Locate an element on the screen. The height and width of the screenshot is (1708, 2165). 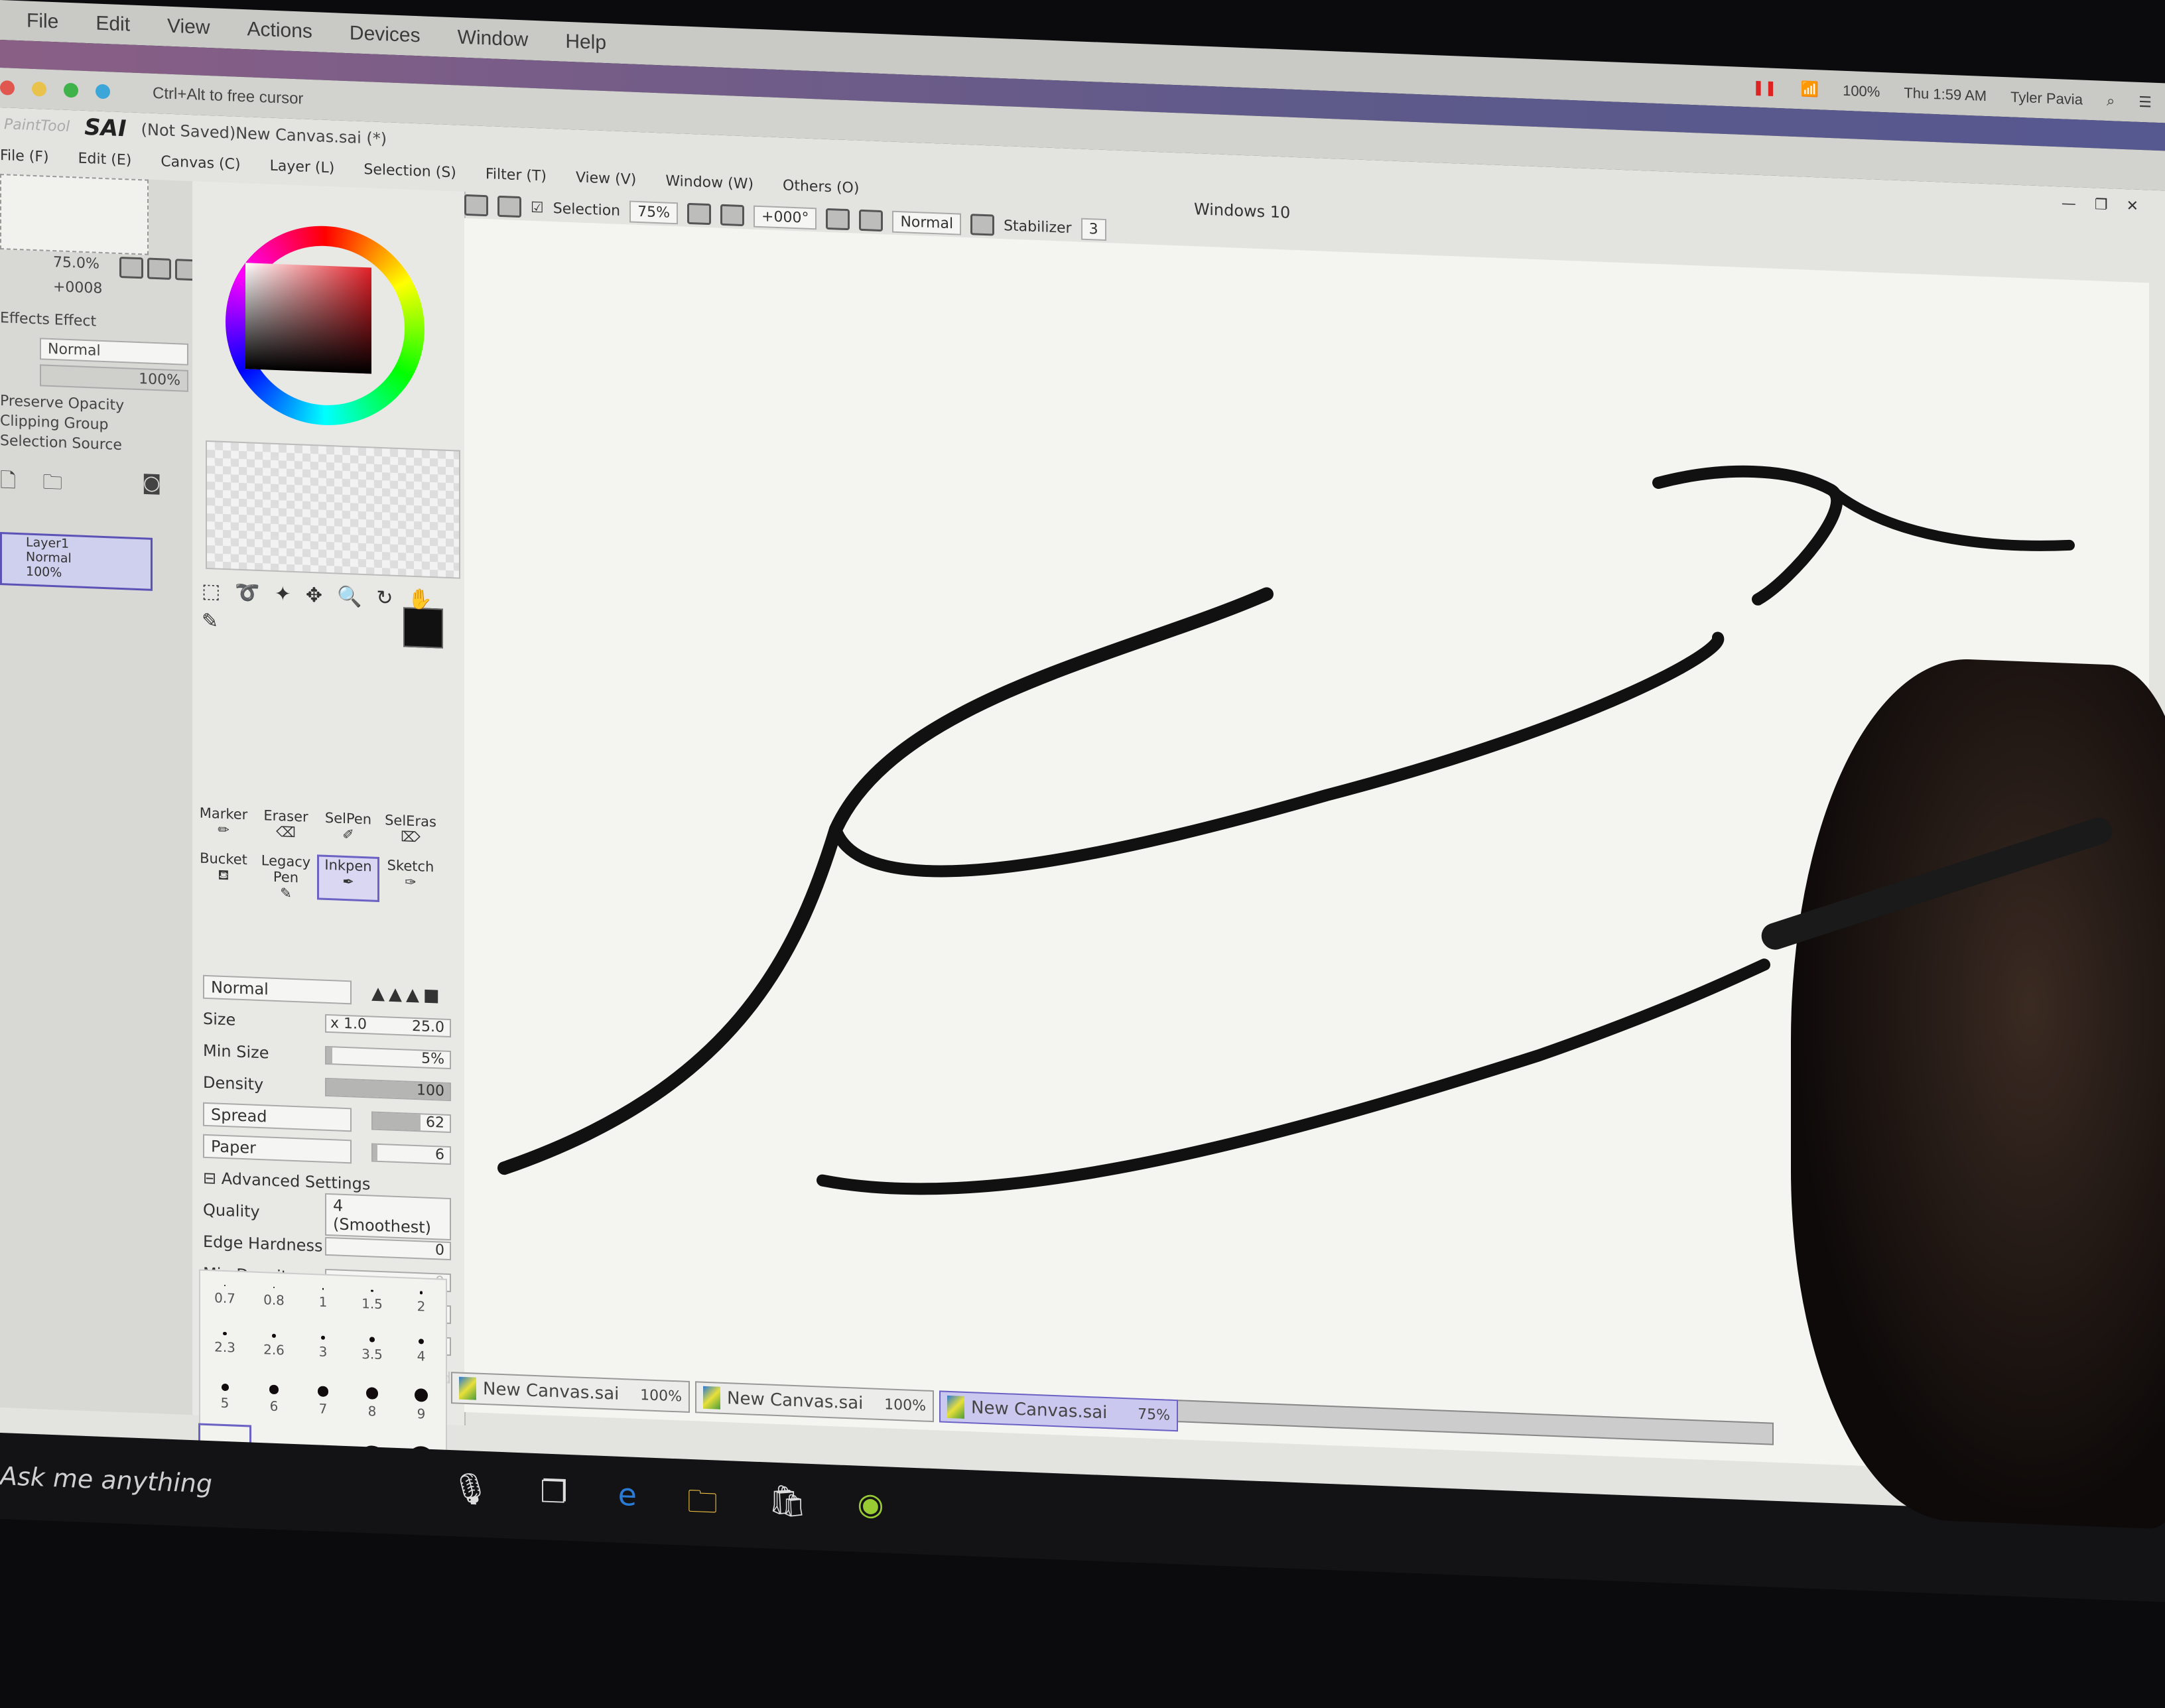
brush-size-preset: 2.3 is located at coordinates (225, 1344).